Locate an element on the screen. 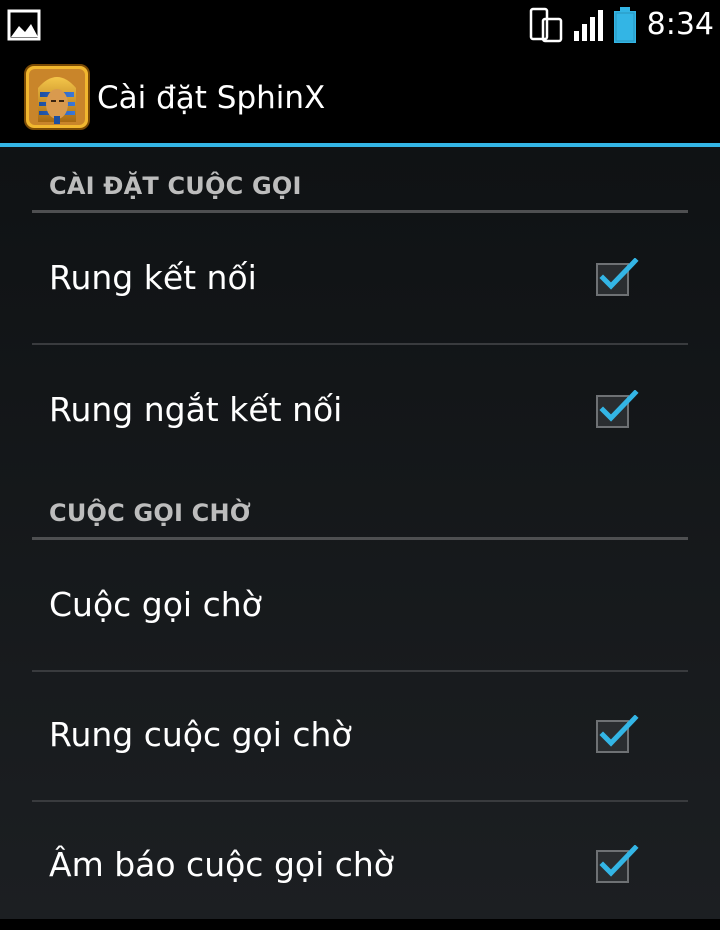 The height and width of the screenshot is (930, 720). pref-call-waiting: Cuộc gọi chờ is located at coordinates (360, 606).